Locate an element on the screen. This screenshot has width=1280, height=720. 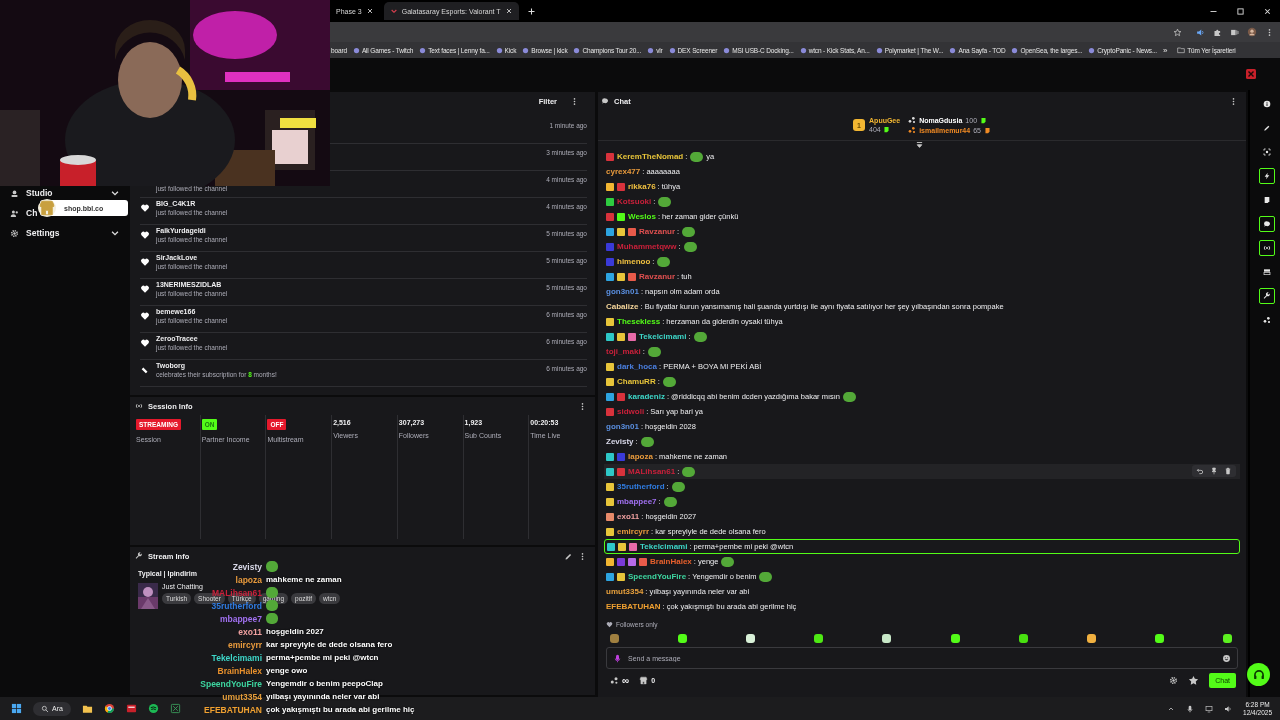
overlay-chat-username: SpeendYouFire is located at coordinates (231, 683).